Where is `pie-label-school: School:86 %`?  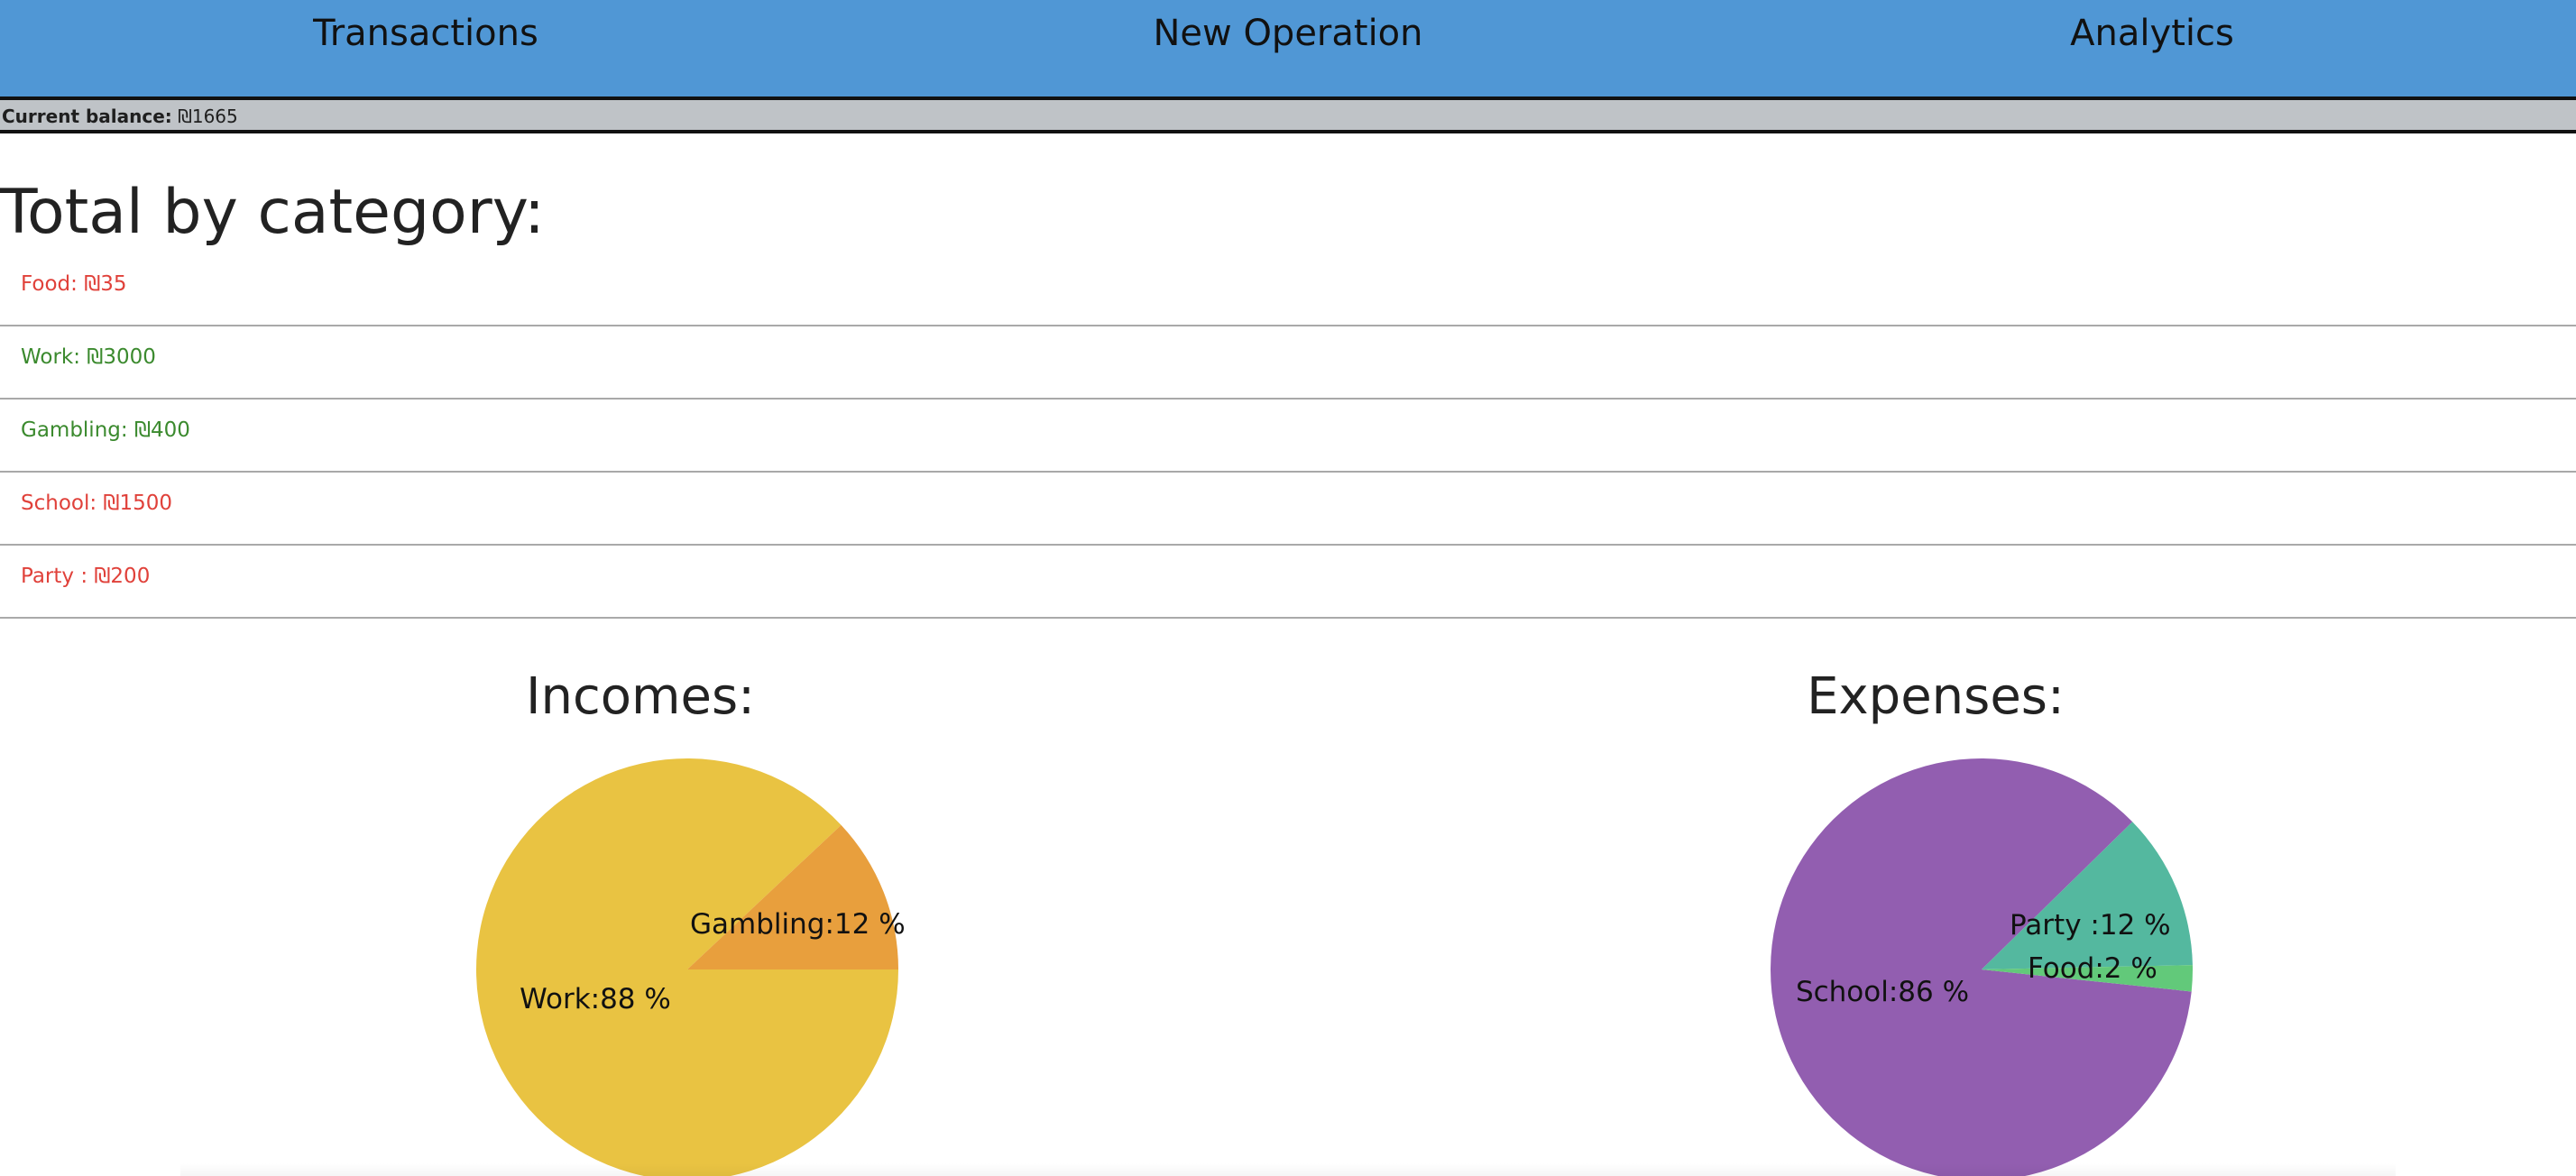
pie-label-school: School:86 % is located at coordinates (1883, 992).